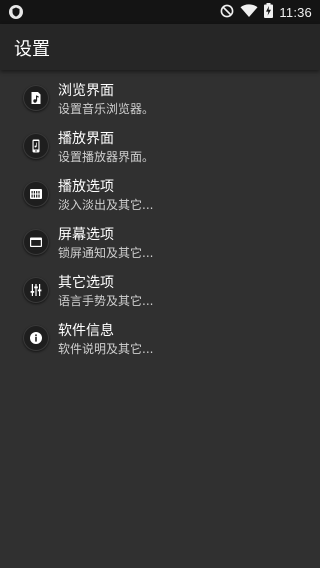  What do you see at coordinates (227, 12) in the screenshot?
I see `do-not-disturb-icon` at bounding box center [227, 12].